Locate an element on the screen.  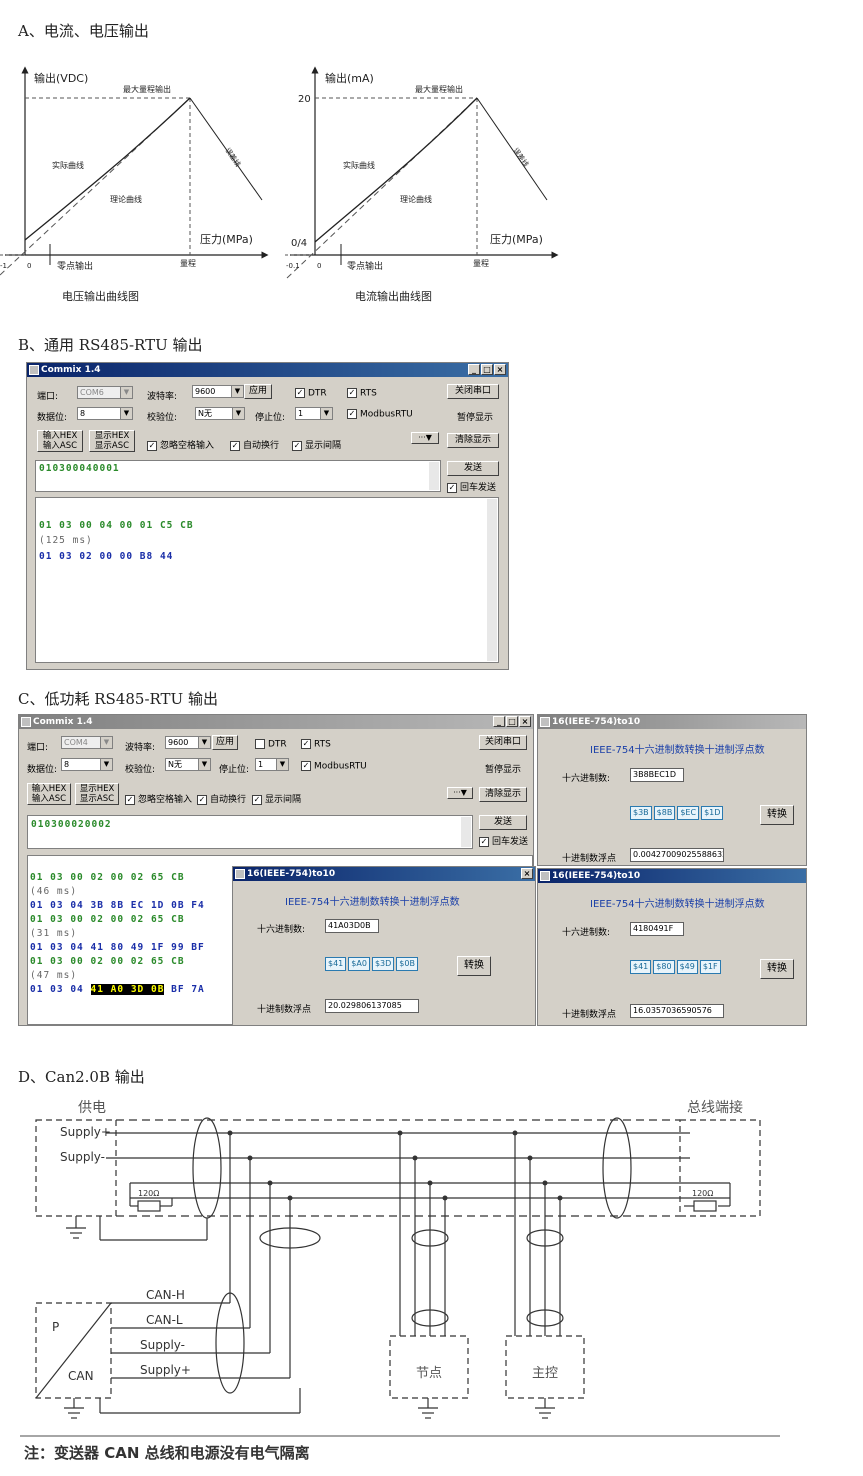
overload-label: 误差线 is located at coordinates (232, 157).